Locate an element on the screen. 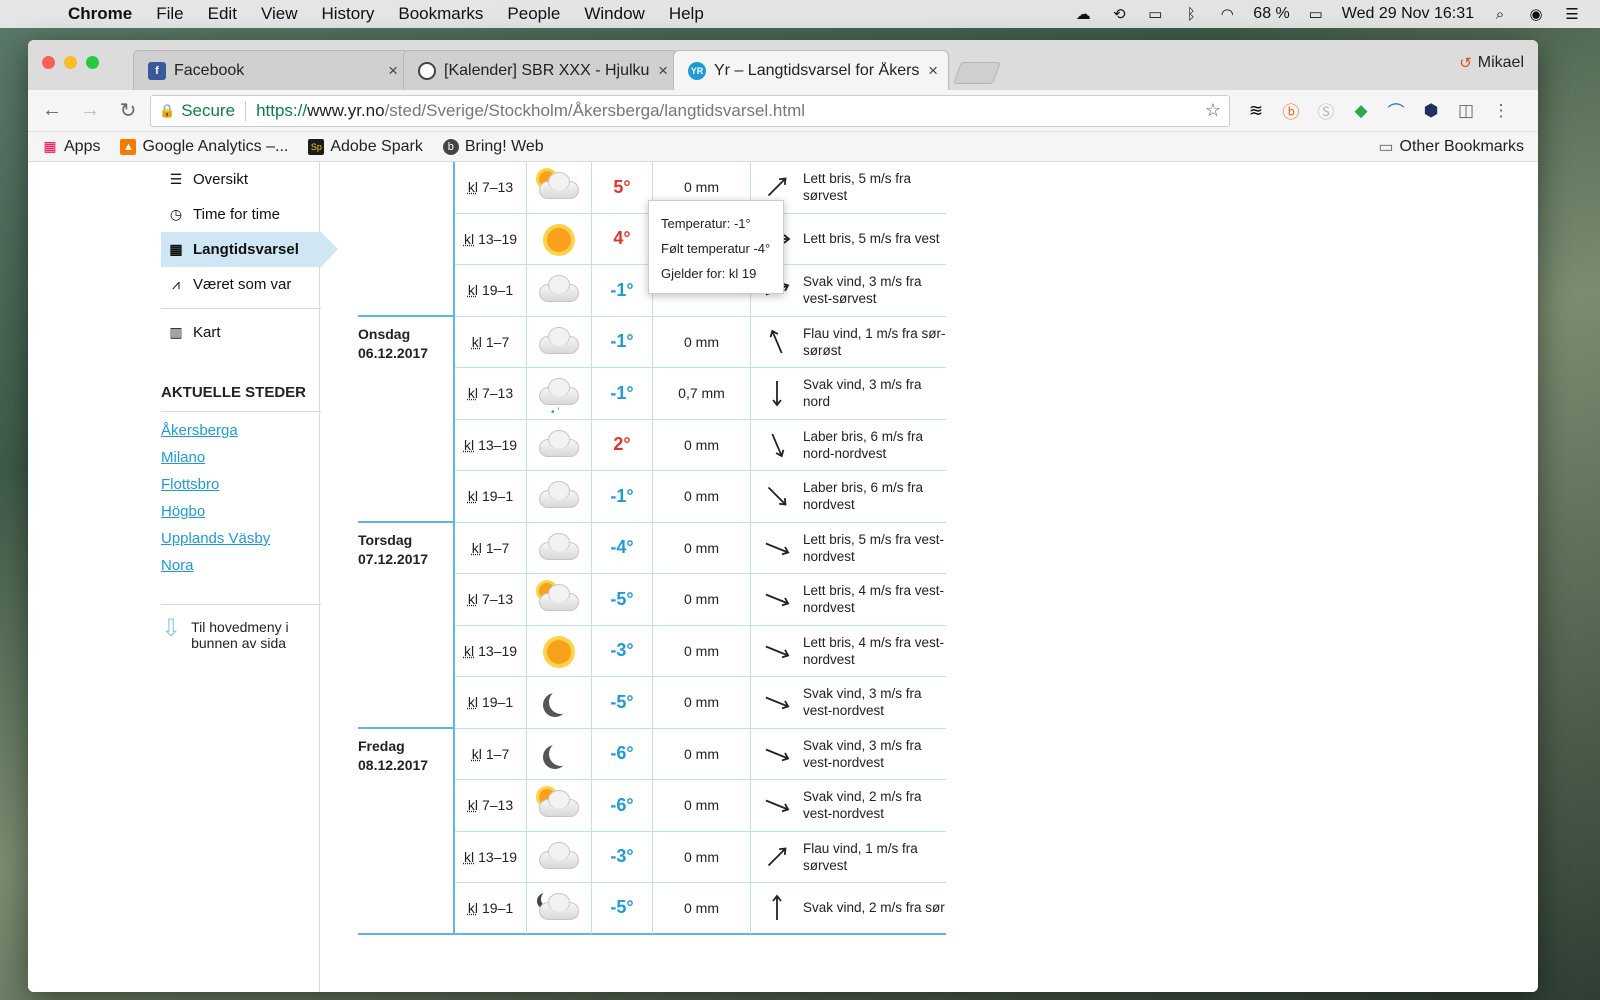 The height and width of the screenshot is (1000, 1600). secure-indicator: 🔒 Secure is located at coordinates (197, 111).